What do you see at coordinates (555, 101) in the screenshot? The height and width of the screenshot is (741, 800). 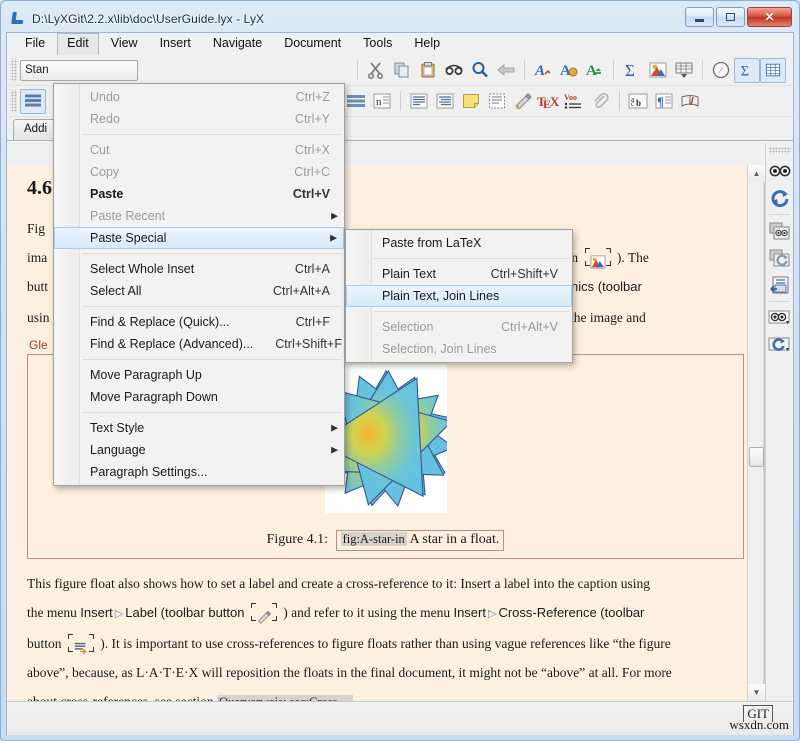 I see `svg-text: X` at bounding box center [555, 101].